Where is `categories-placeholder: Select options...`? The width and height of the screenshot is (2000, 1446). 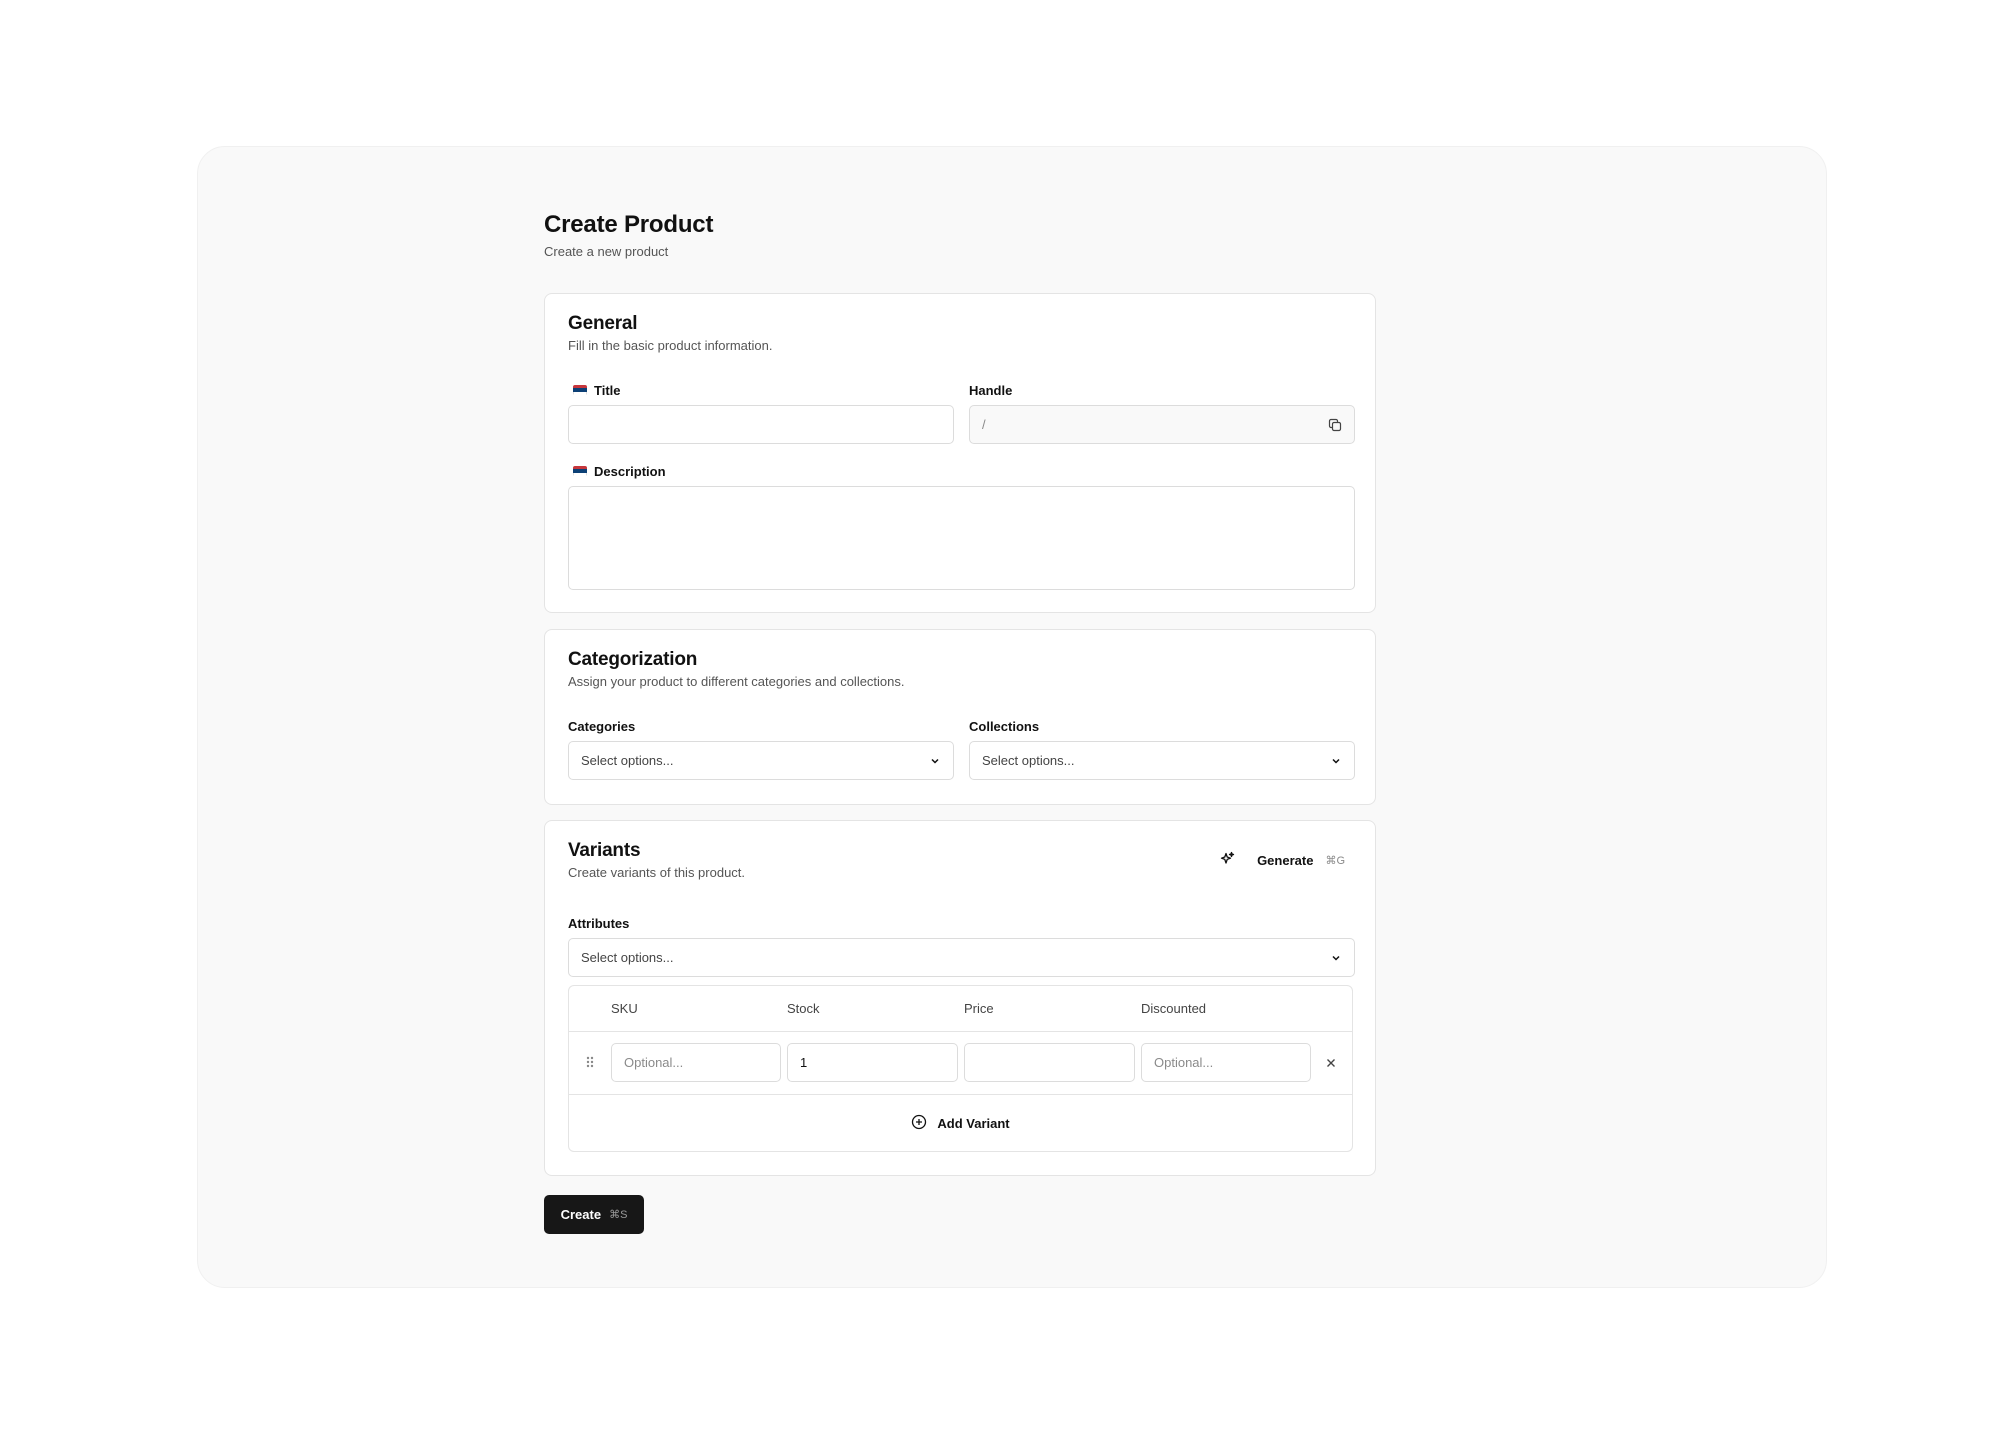
categories-placeholder: Select options... is located at coordinates (627, 760).